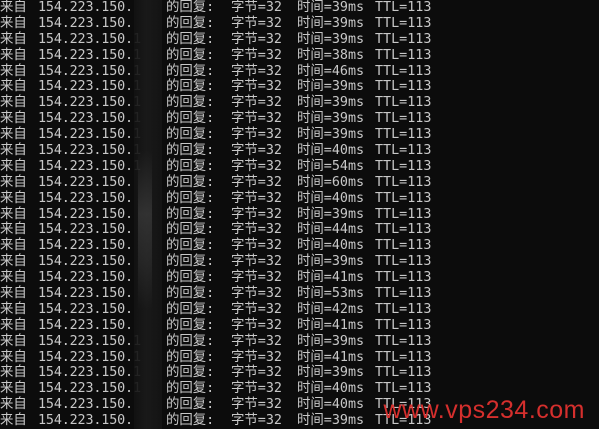 This screenshot has width=599, height=429. I want to click on console-line: 来自 154.223.150.1 的回复: 字节=32 时间=40ms TTL=113, so click(299, 151).